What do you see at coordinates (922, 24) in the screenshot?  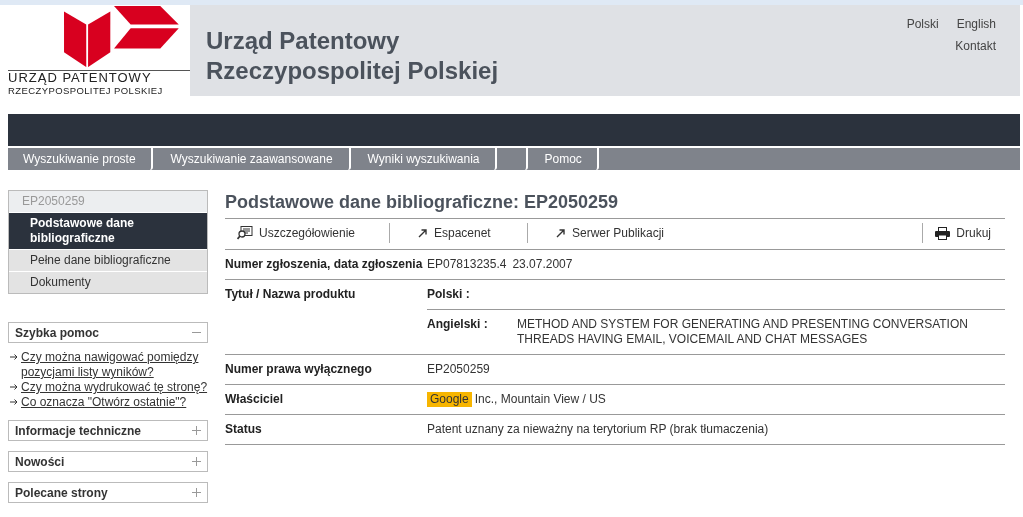 I see `language-link: Polski` at bounding box center [922, 24].